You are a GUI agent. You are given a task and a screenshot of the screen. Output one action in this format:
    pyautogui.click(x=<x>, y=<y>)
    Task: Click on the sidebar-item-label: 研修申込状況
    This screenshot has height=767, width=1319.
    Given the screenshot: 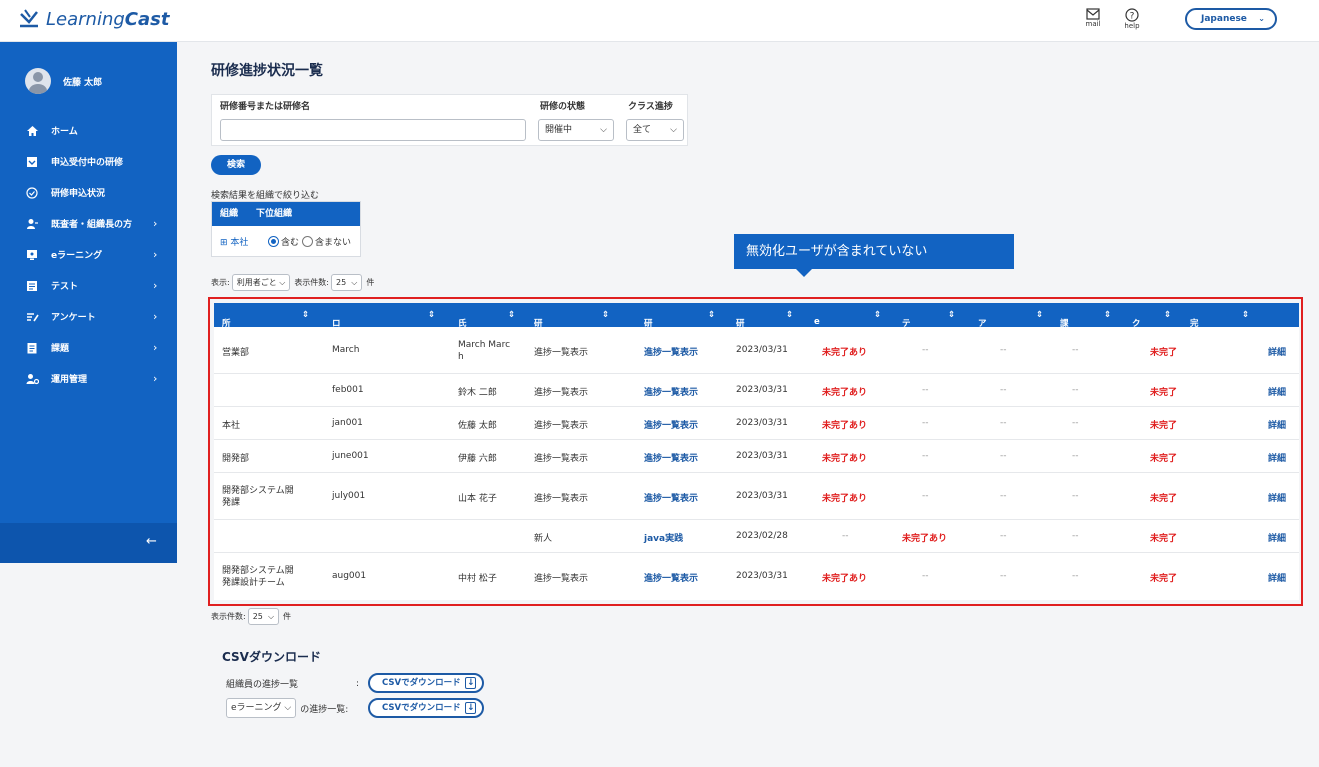 What is the action you would take?
    pyautogui.click(x=78, y=194)
    